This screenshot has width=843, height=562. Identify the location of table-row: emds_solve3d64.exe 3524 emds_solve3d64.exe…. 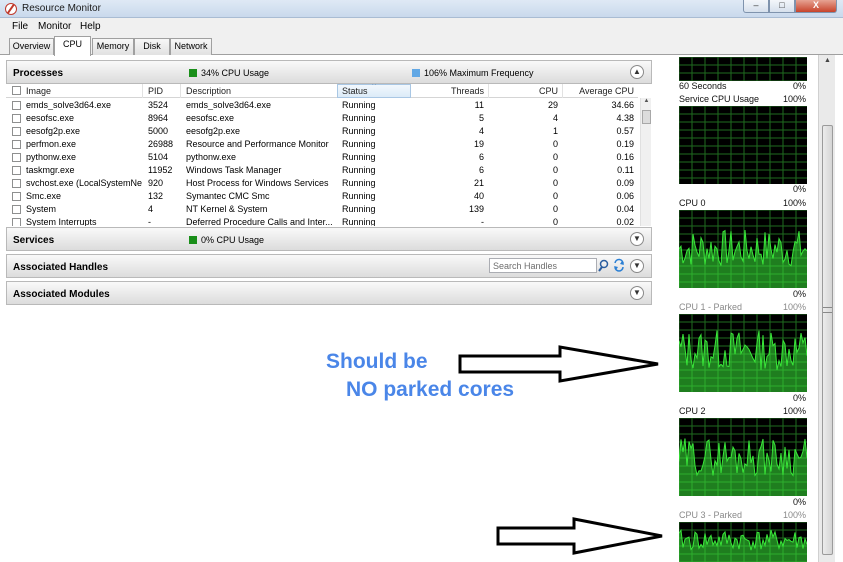
(322, 105).